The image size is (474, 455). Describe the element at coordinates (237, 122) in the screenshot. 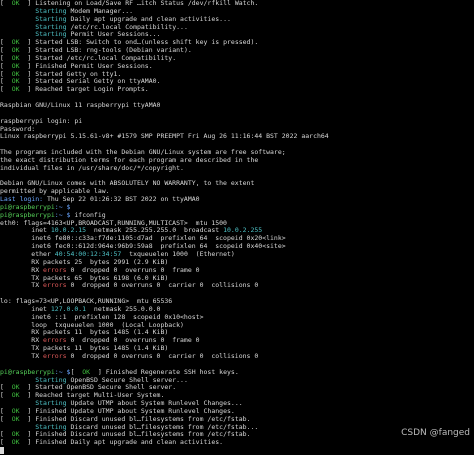

I see `login-line: raspberrypi login: pi` at that location.